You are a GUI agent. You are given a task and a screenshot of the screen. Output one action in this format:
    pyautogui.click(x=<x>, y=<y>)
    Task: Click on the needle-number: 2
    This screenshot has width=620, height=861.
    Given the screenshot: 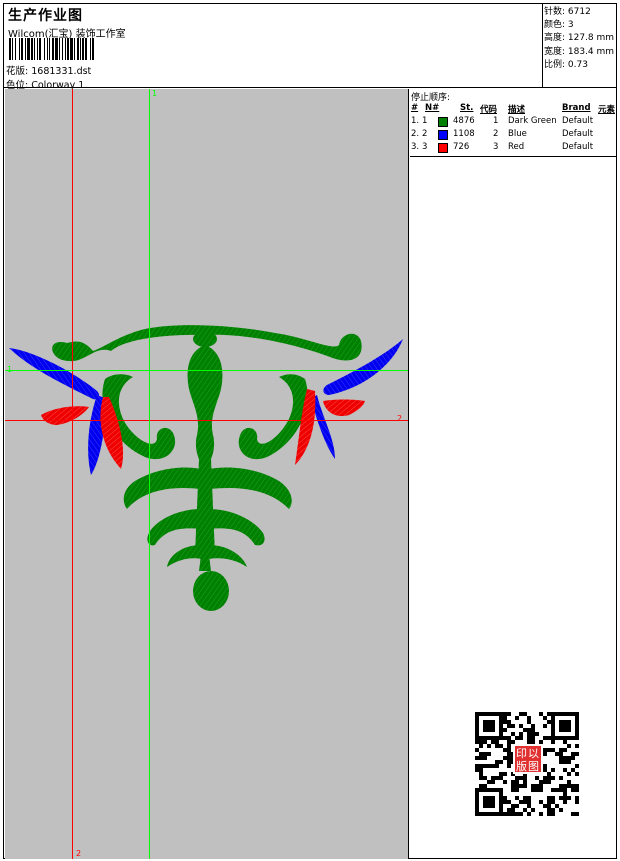 What is the action you would take?
    pyautogui.click(x=425, y=134)
    